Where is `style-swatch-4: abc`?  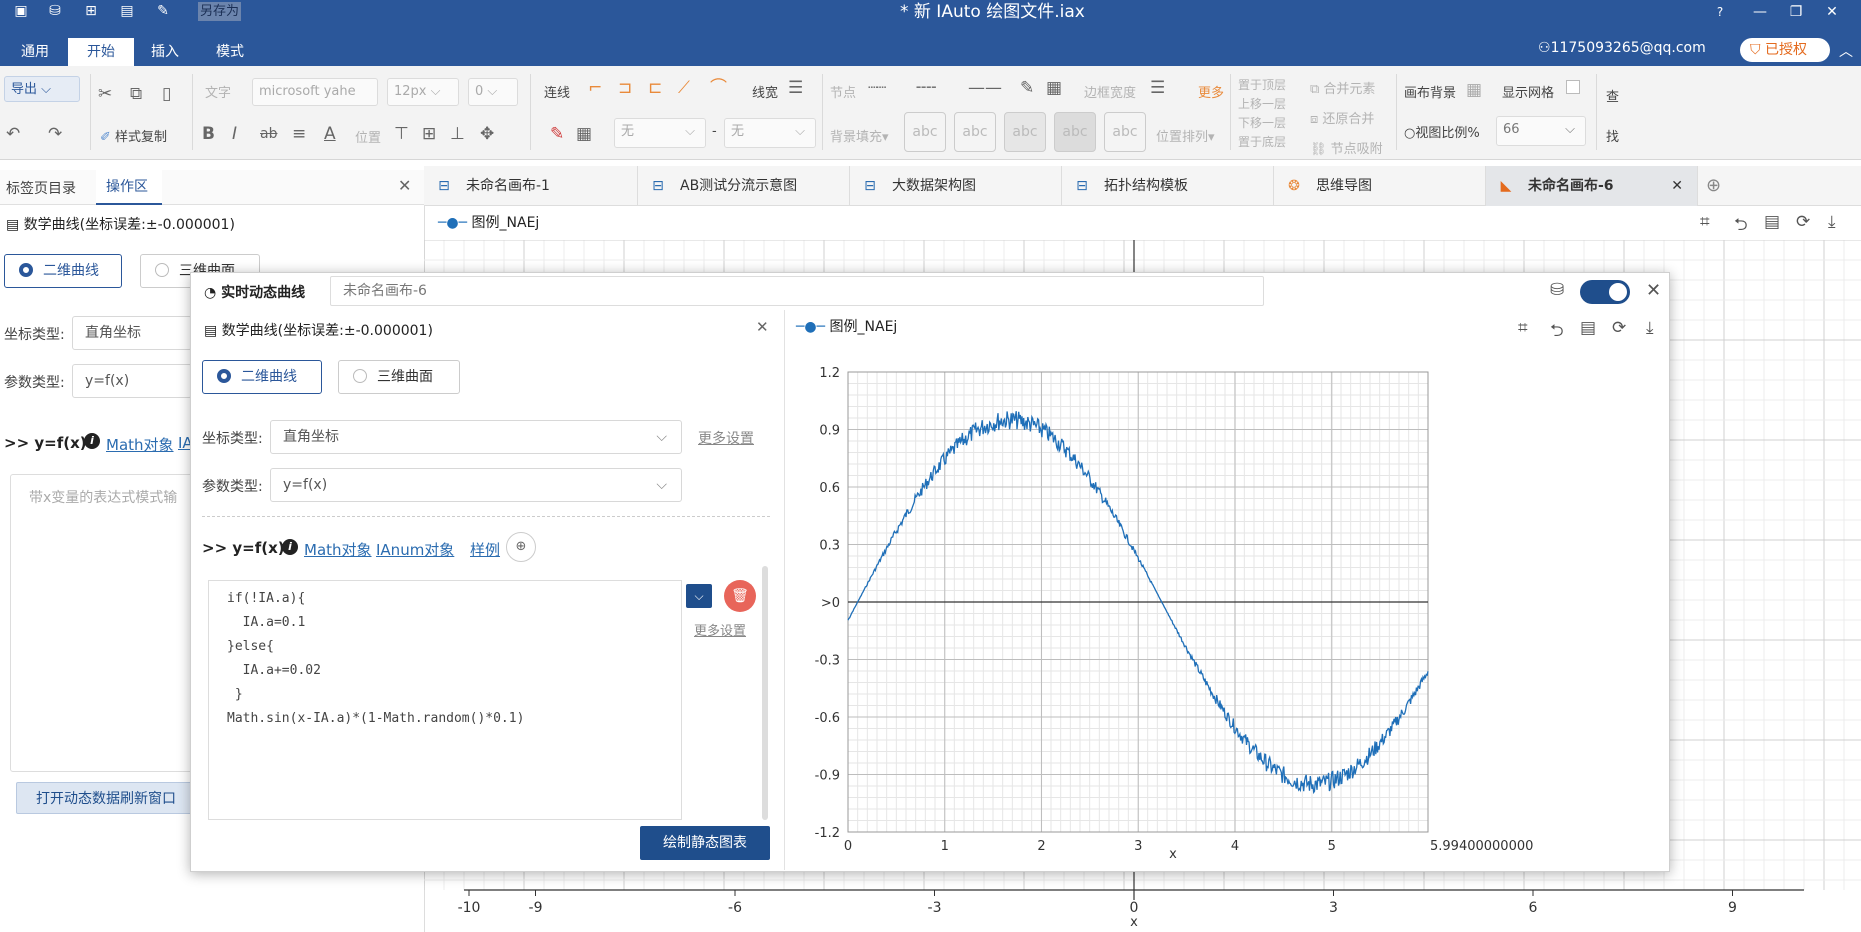
style-swatch-4: abc is located at coordinates (1075, 132).